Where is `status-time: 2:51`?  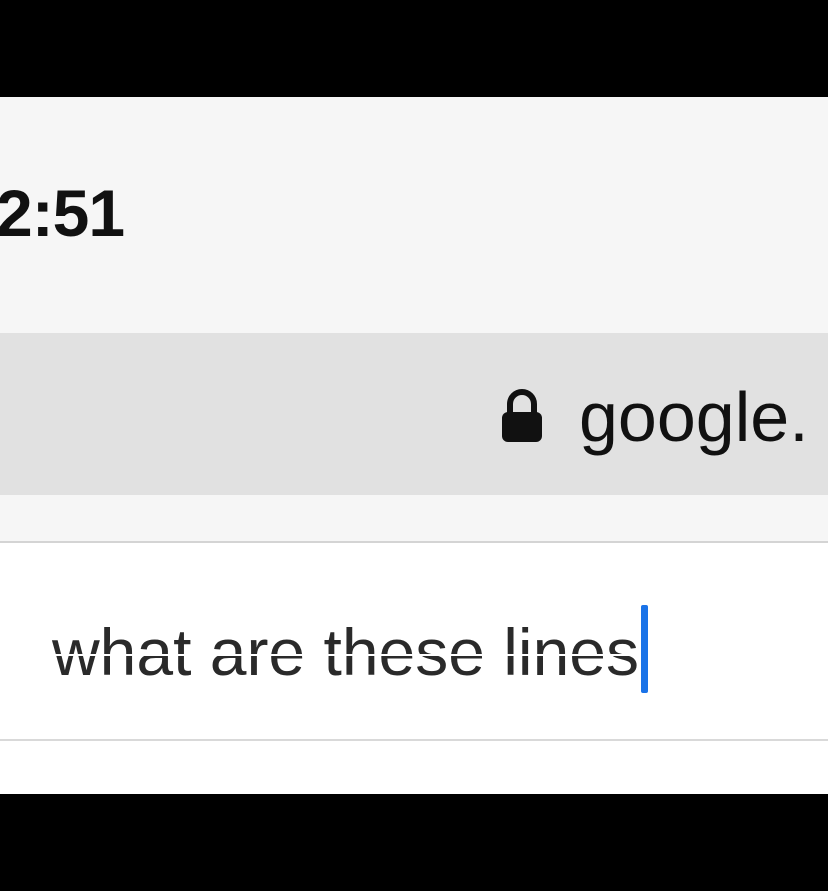 status-time: 2:51 is located at coordinates (62, 213).